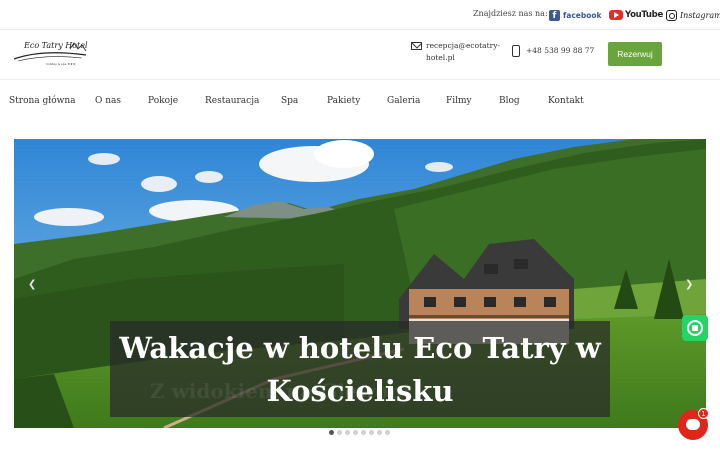  I want to click on nav-item-about: O nas, so click(108, 101).